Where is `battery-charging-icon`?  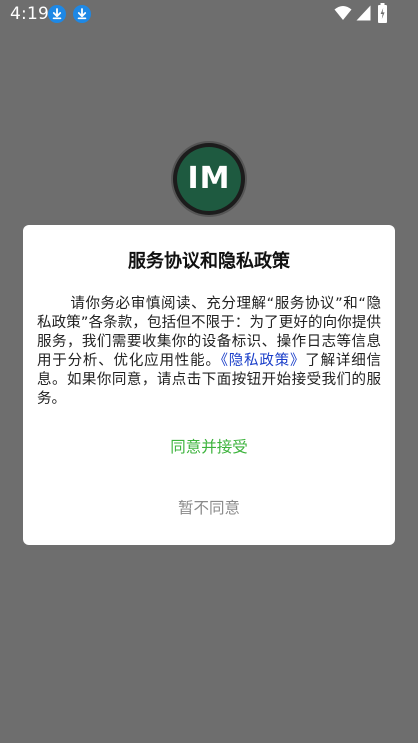
battery-charging-icon is located at coordinates (382, 13).